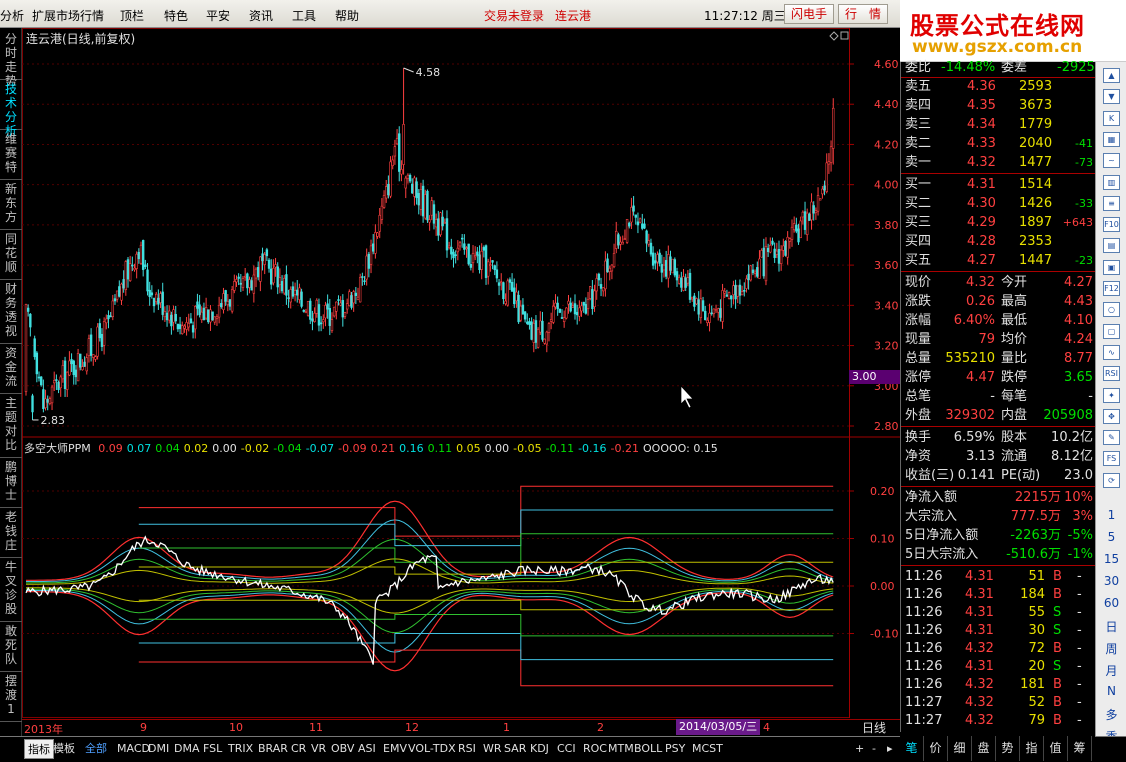  Describe the element at coordinates (261, 15) in the screenshot. I see `menu-news: 资讯` at that location.